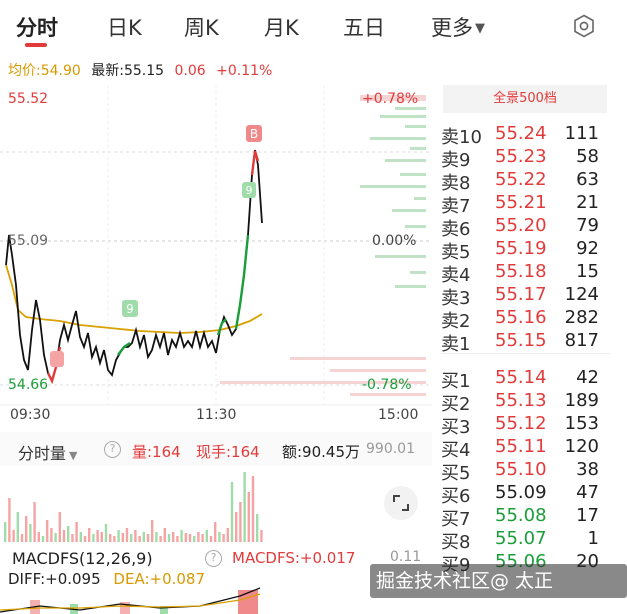 This screenshot has height=614, width=627. What do you see at coordinates (593, 538) in the screenshot?
I see `bid-volume: 1` at bounding box center [593, 538].